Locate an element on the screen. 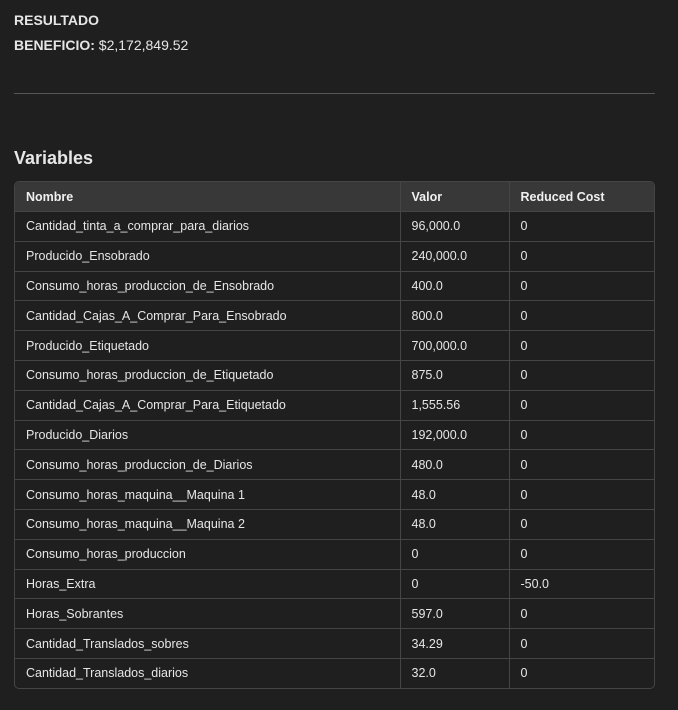  table-row: Horas_Sobrantes 597.0 0 is located at coordinates (334, 613).